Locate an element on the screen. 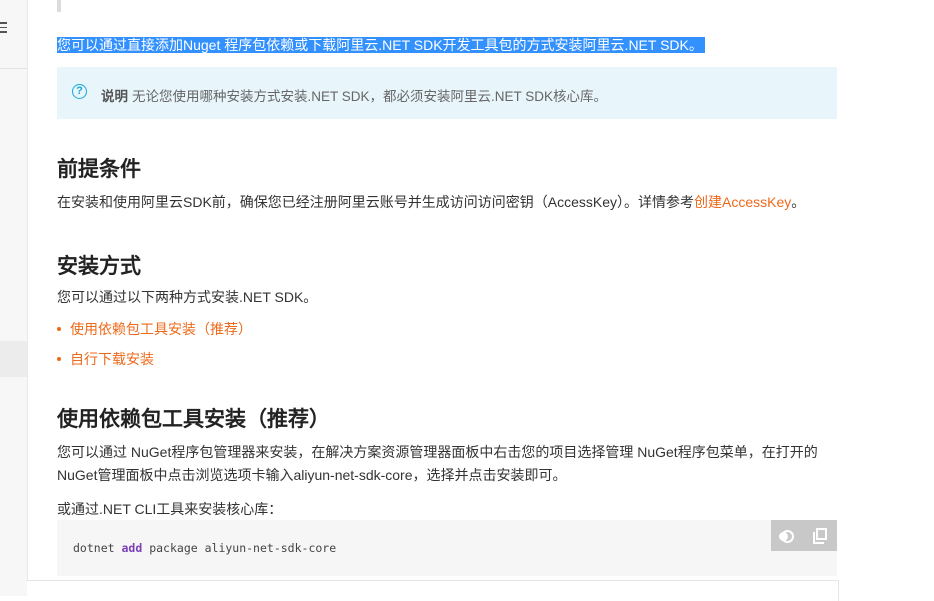 Image resolution: width=934 pixels, height=601 pixels. prerequisites-heading: 前提条件 is located at coordinates (99, 169).